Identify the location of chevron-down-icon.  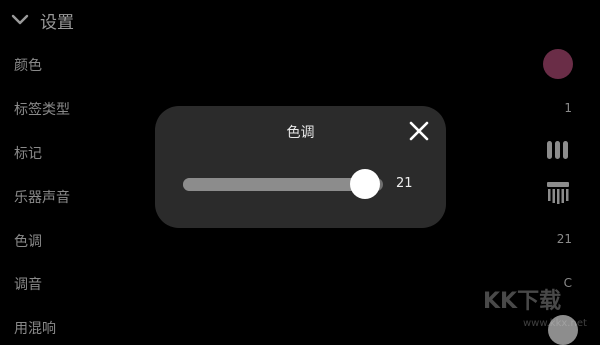
(20, 20).